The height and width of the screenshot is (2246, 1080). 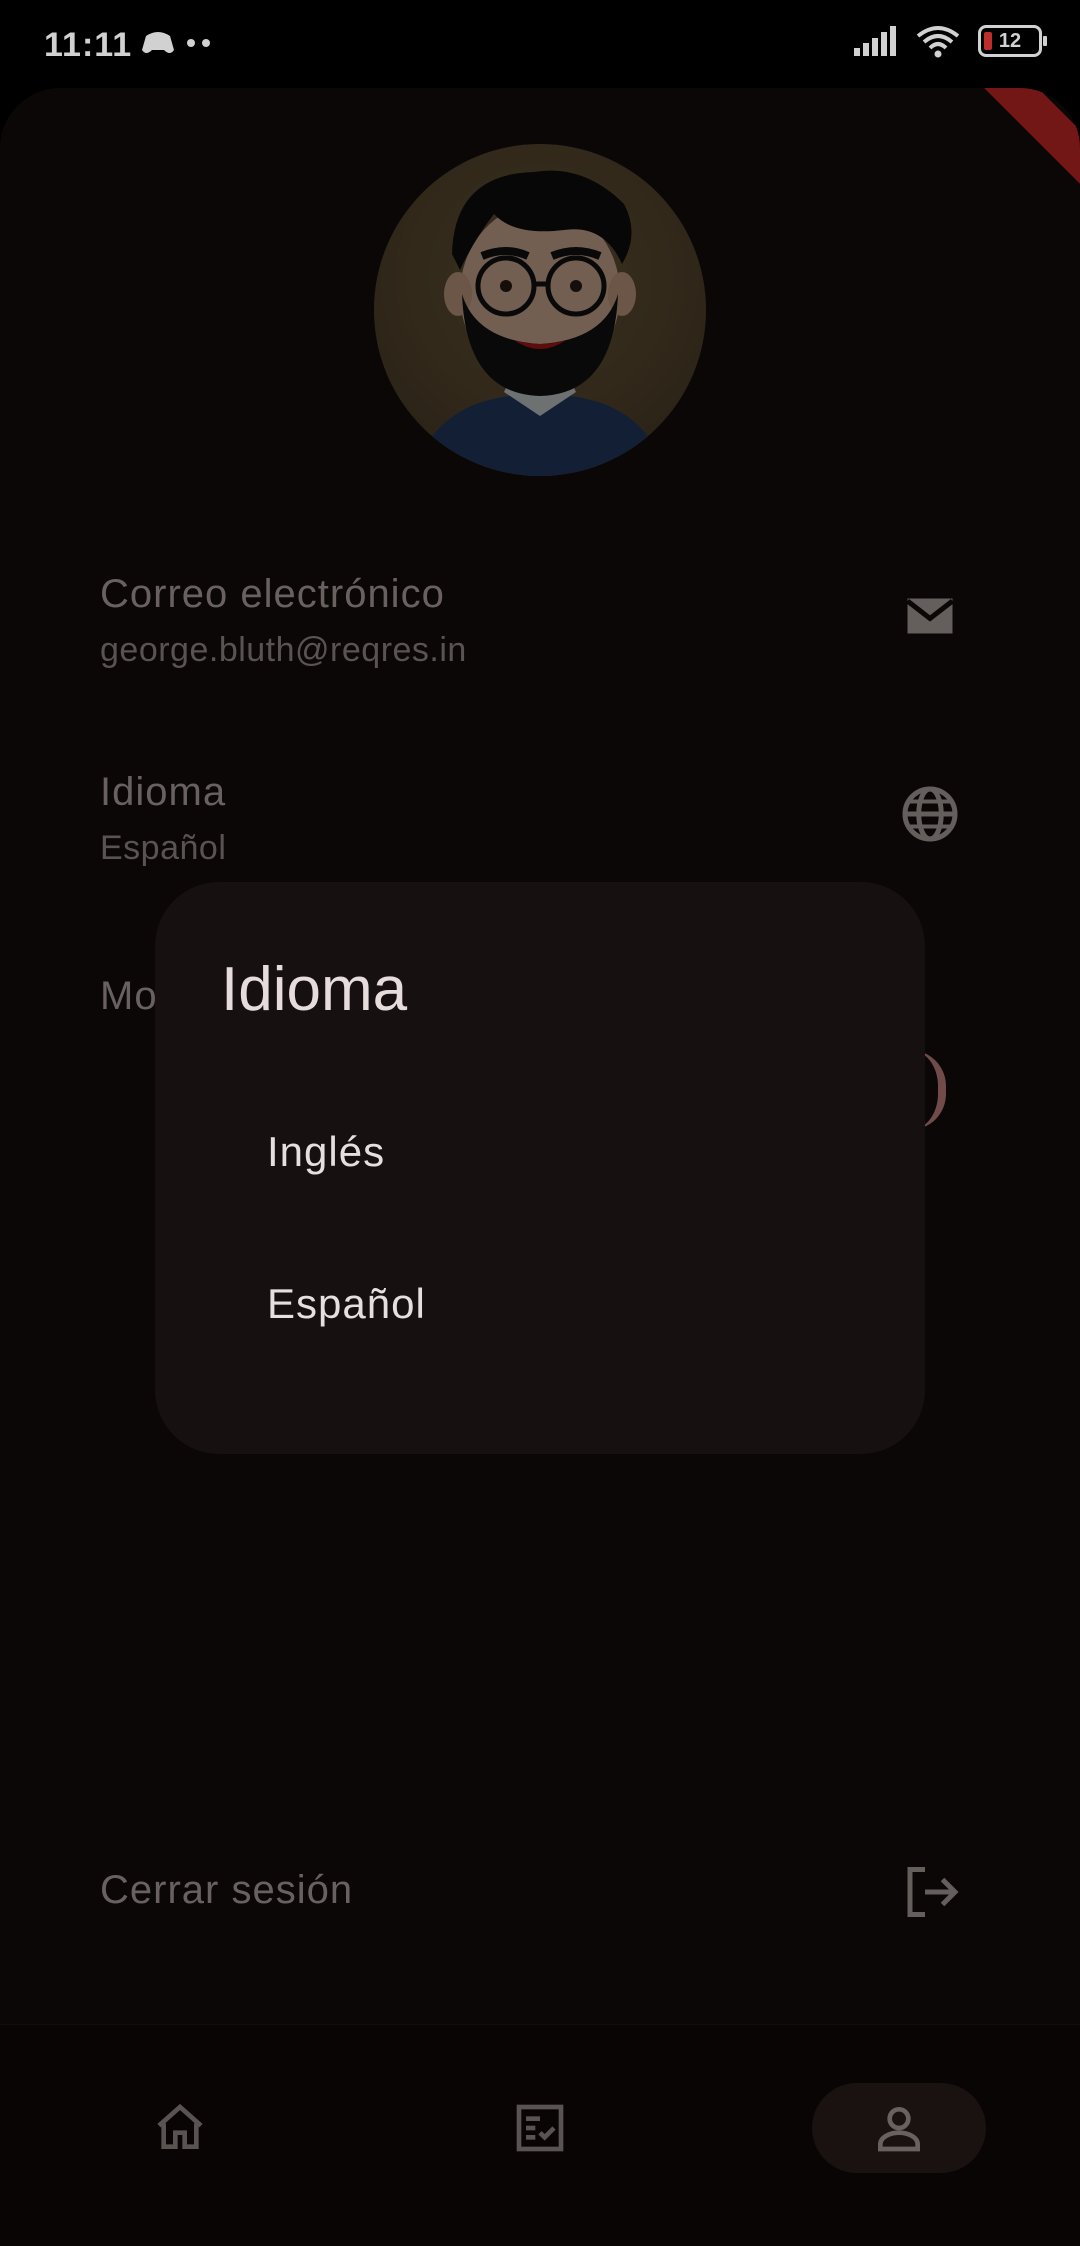 I want to click on option-ingles: Inglés, so click(x=326, y=1152).